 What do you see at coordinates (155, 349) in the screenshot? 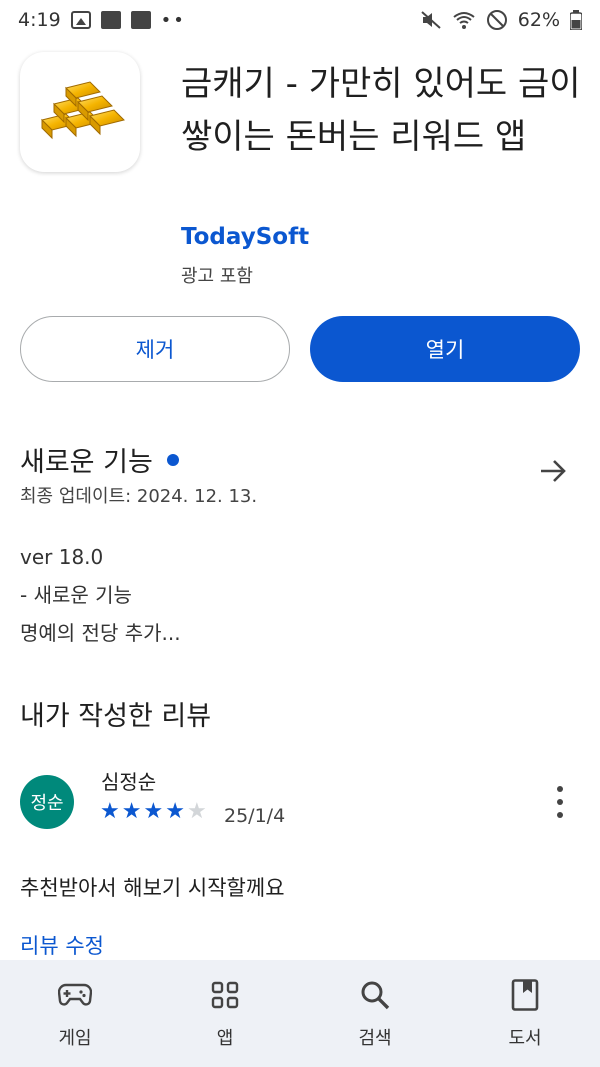
I see `uninstall-button: 제거` at bounding box center [155, 349].